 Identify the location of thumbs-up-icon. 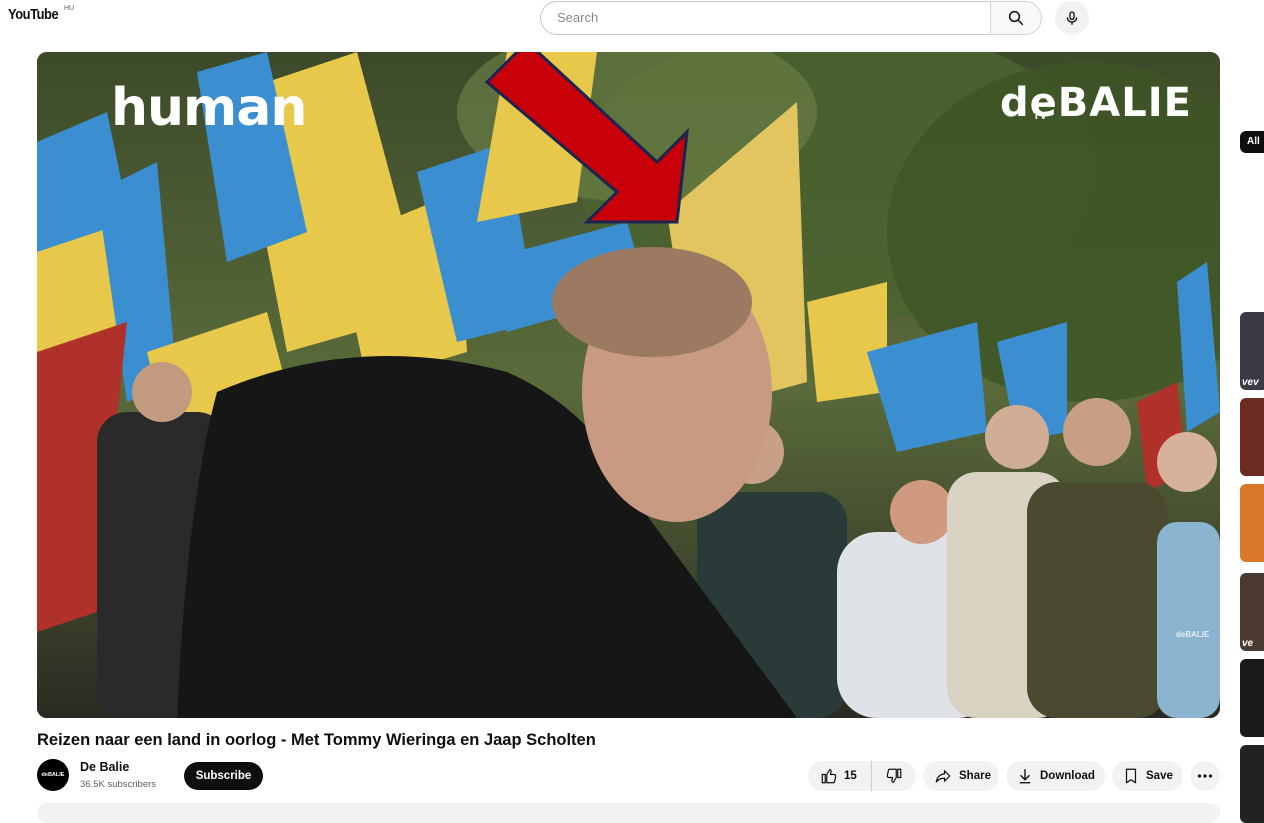
(829, 776).